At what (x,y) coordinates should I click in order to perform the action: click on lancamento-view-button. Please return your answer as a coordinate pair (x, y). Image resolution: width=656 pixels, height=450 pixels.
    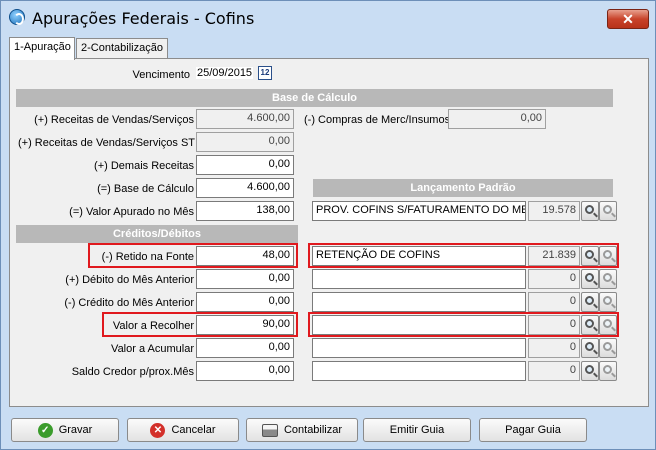
    Looking at the image, I should click on (608, 211).